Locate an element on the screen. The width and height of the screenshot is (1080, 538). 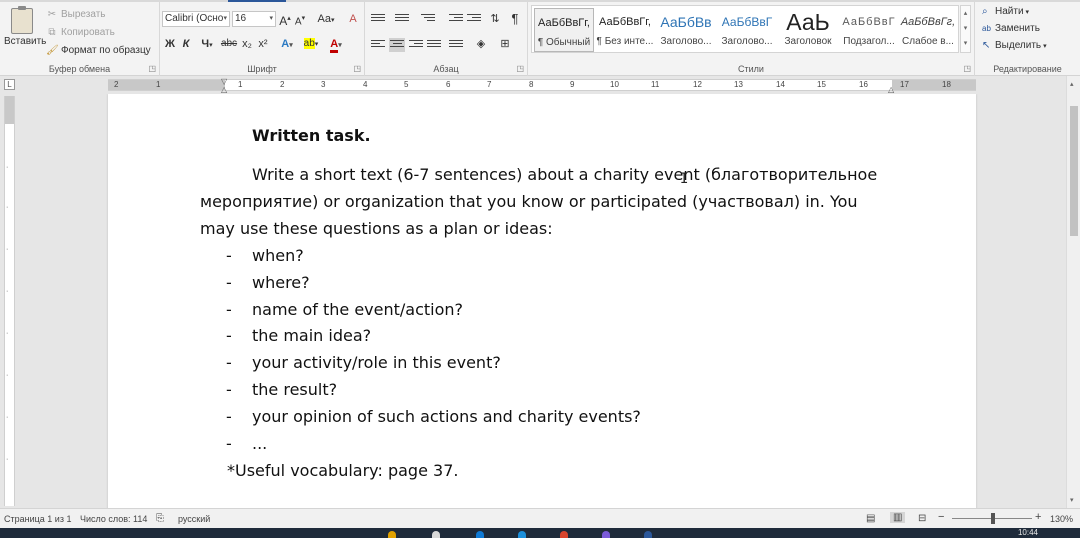
line-spacing-icon is located at coordinates (456, 46).